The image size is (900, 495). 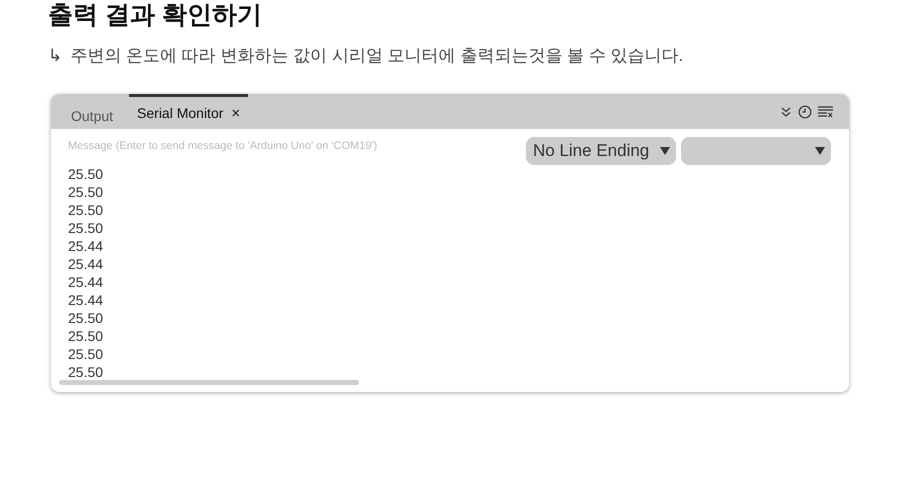 What do you see at coordinates (805, 111) in the screenshot?
I see `clock-icon` at bounding box center [805, 111].